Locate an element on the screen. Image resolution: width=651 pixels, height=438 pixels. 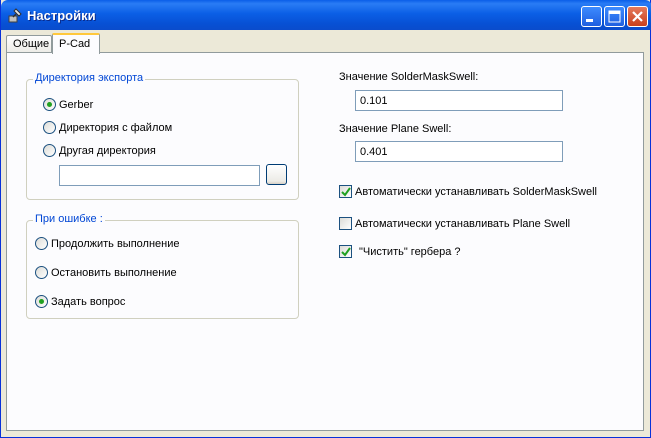
window-title: Настройки is located at coordinates (61, 15).